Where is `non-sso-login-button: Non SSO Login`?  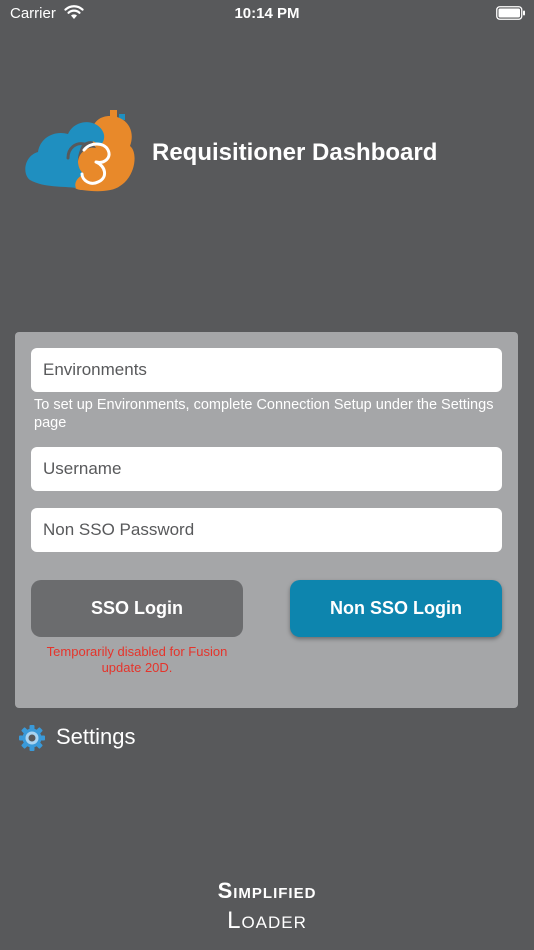
non-sso-login-button: Non SSO Login is located at coordinates (396, 608).